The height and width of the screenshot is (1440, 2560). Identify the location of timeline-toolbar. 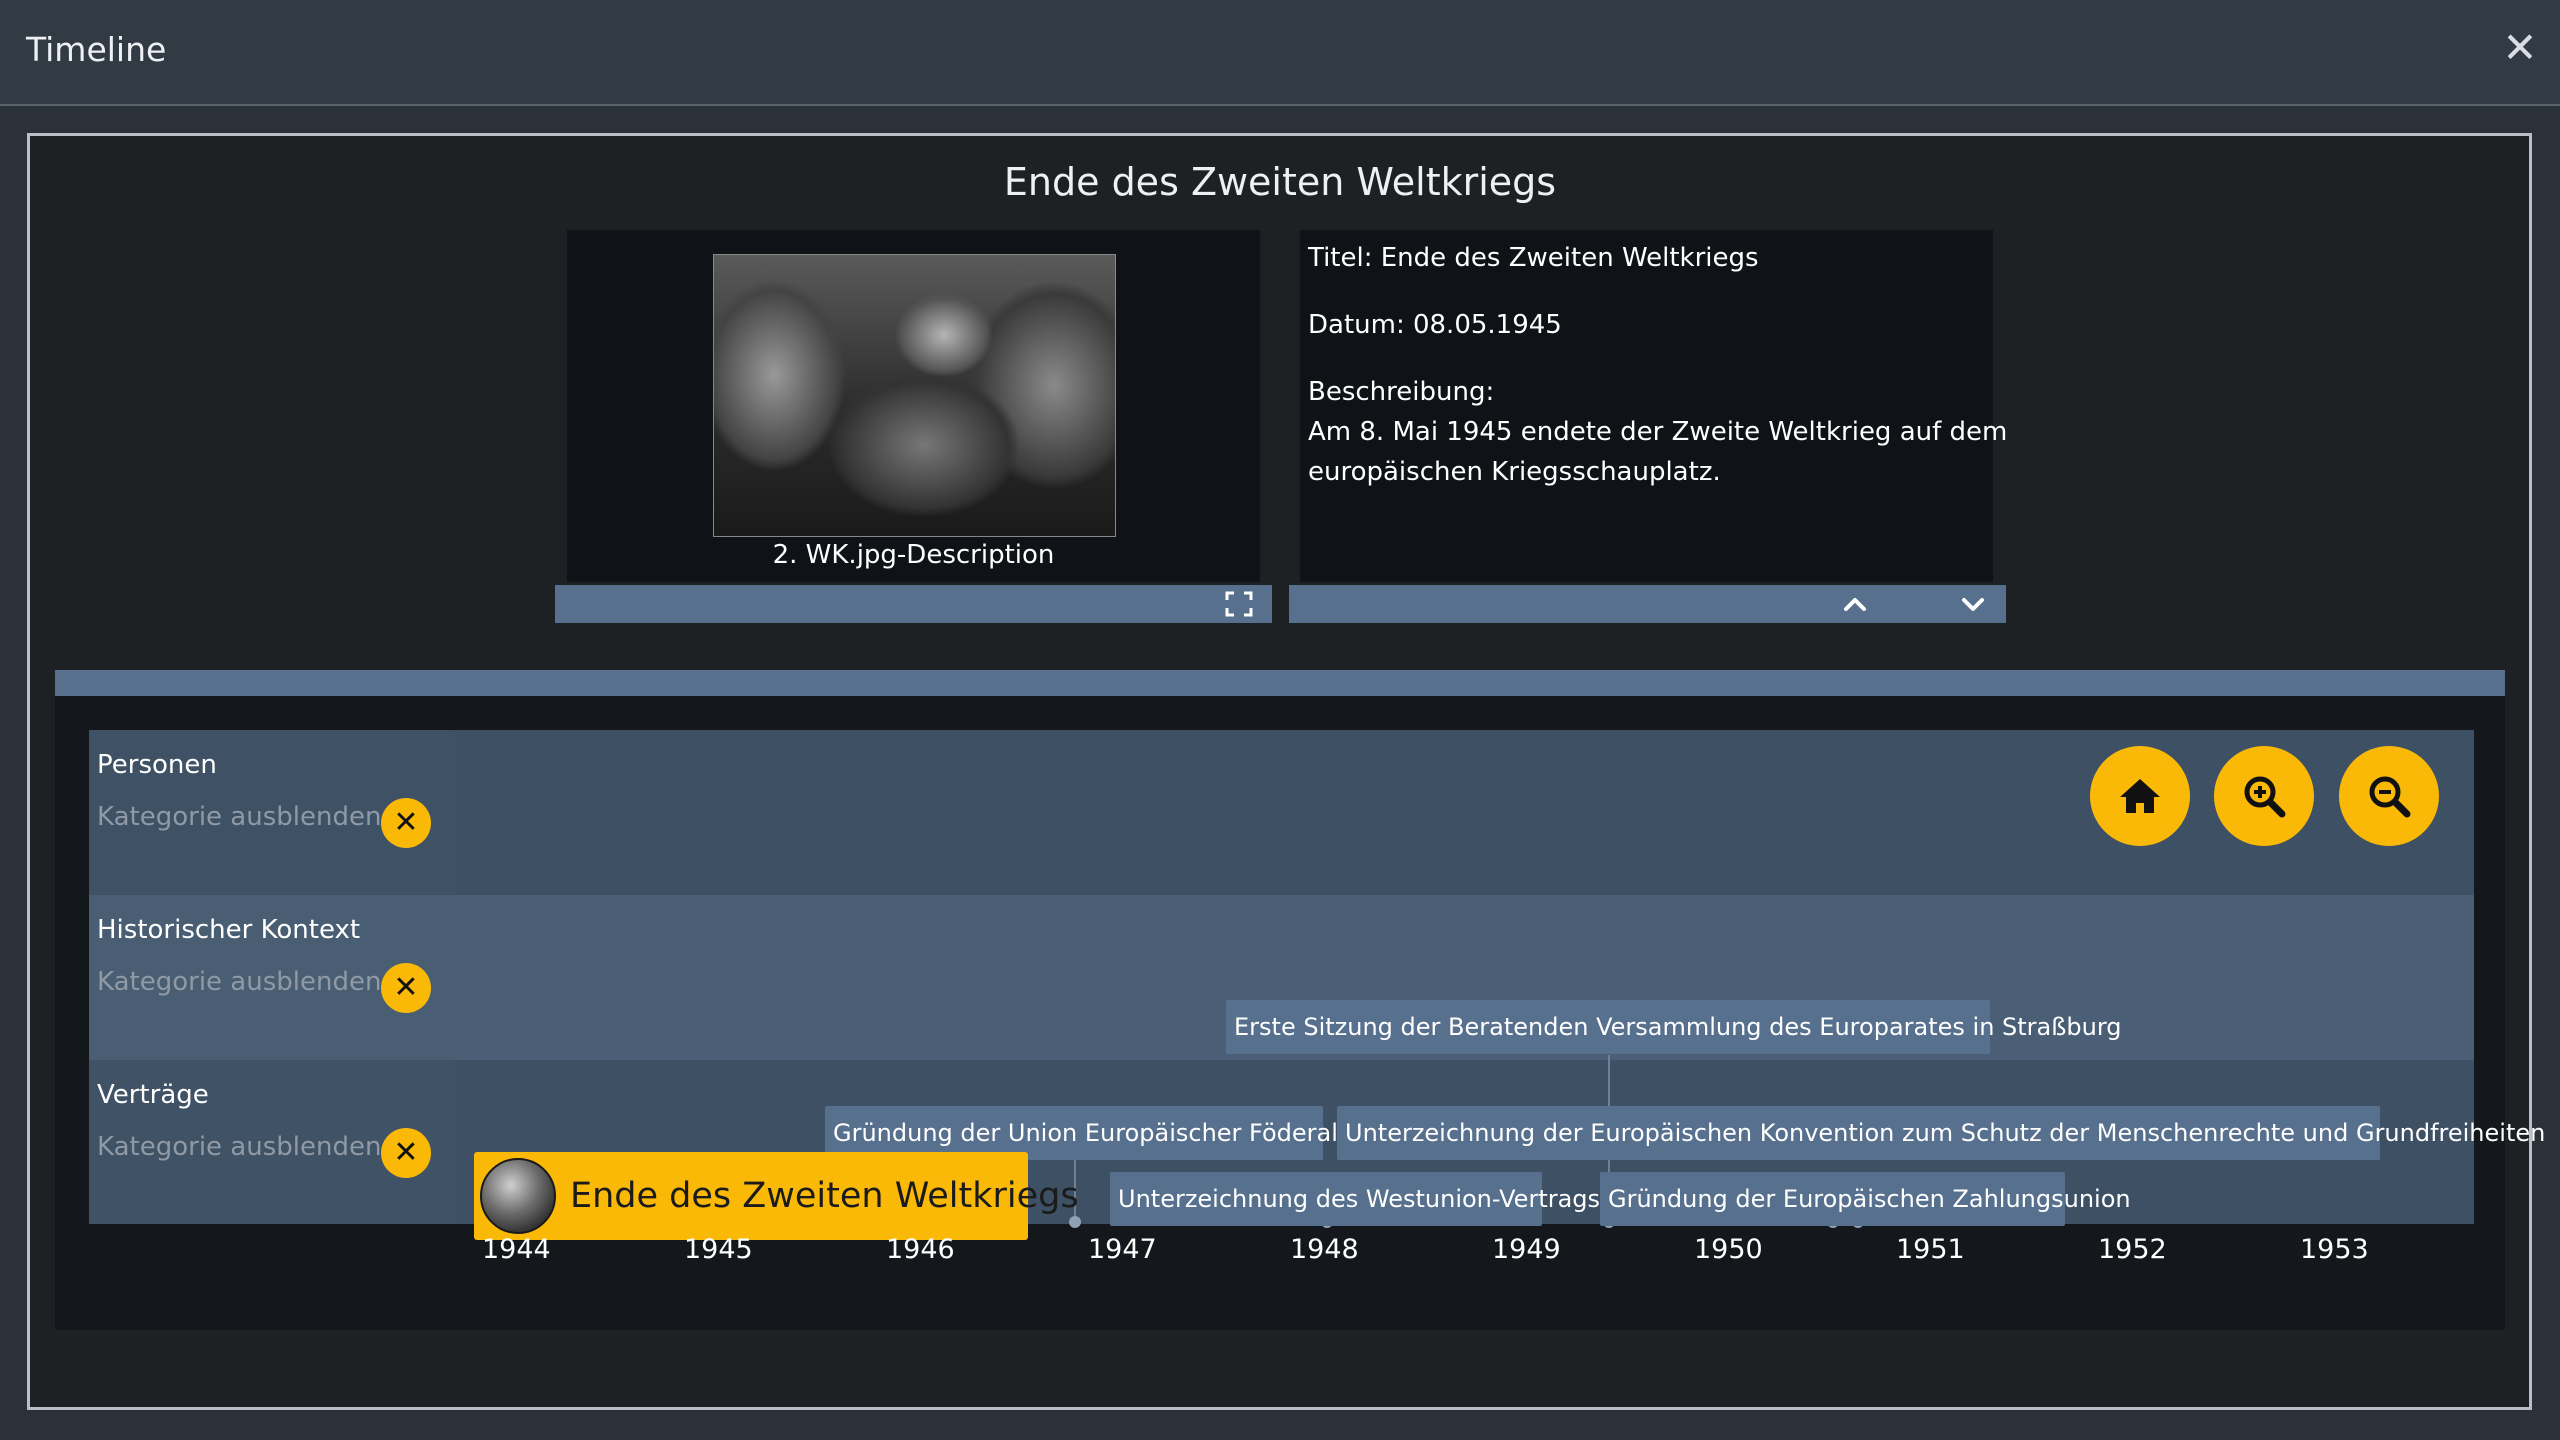
(1280, 683).